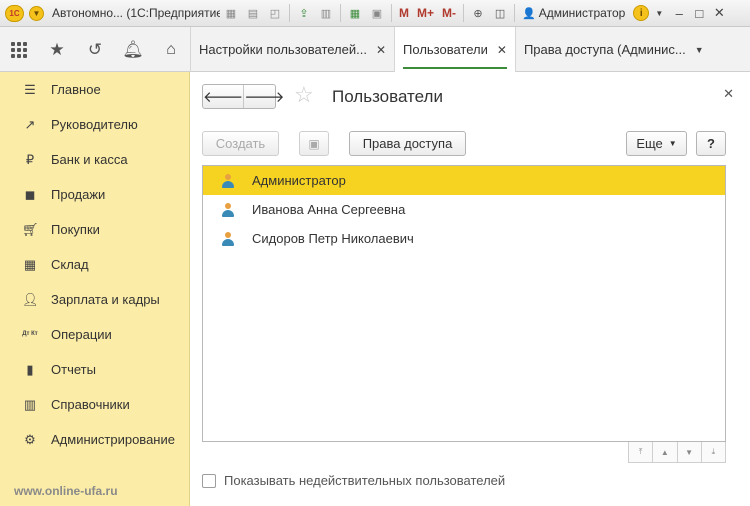  What do you see at coordinates (30, 264) in the screenshot?
I see `warehouse-grid-icon: ▦` at bounding box center [30, 264].